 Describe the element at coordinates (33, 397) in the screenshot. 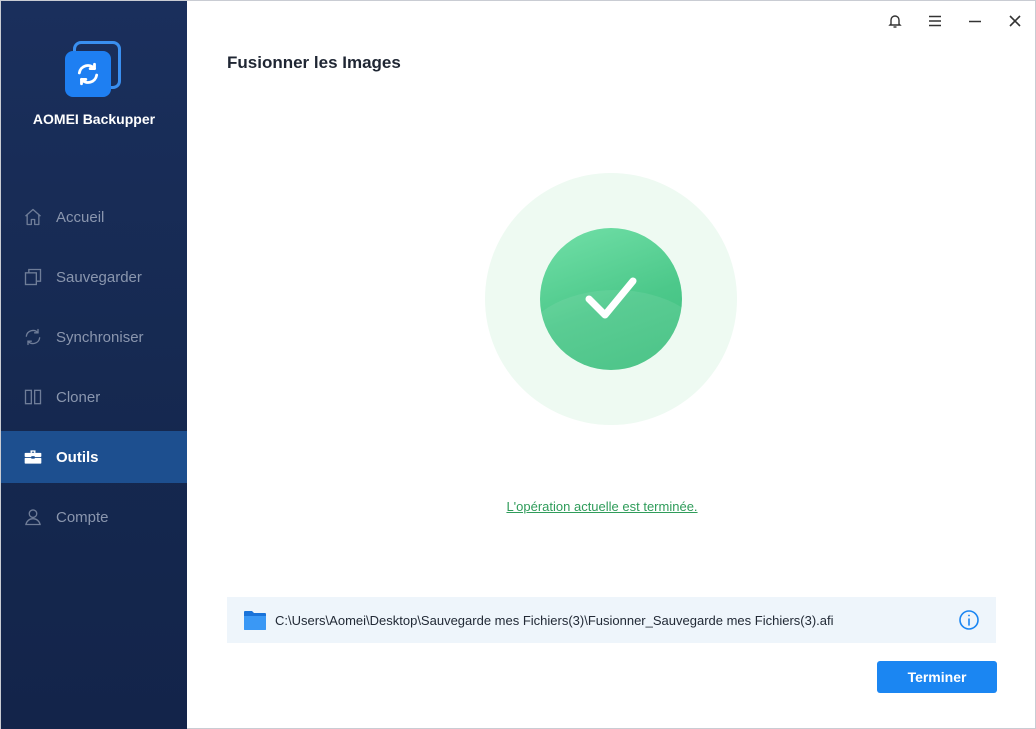

I see `clone-icon` at that location.